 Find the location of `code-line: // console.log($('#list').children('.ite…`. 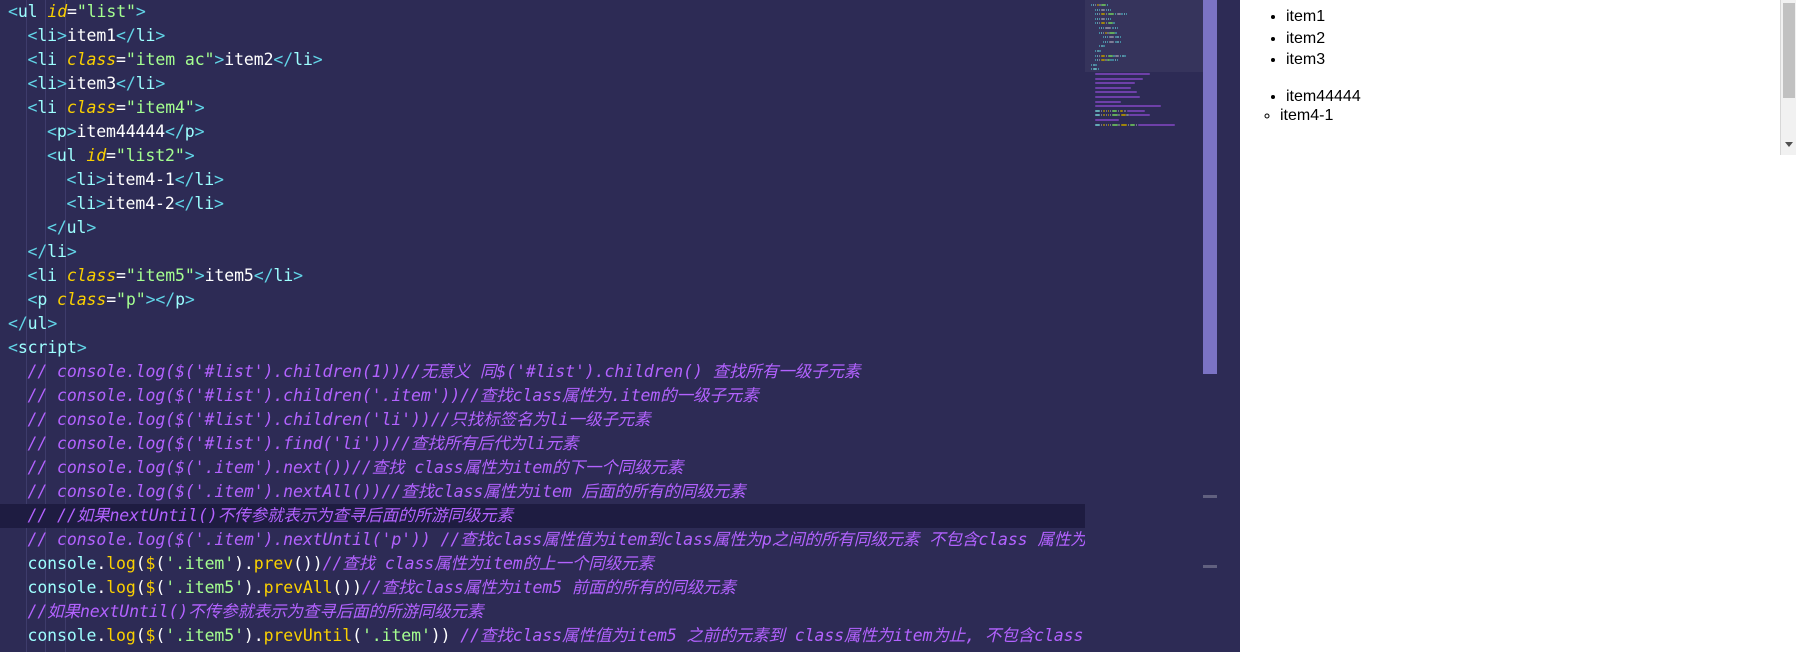

code-line: // console.log($('#list').children('.ite… is located at coordinates (542, 396).